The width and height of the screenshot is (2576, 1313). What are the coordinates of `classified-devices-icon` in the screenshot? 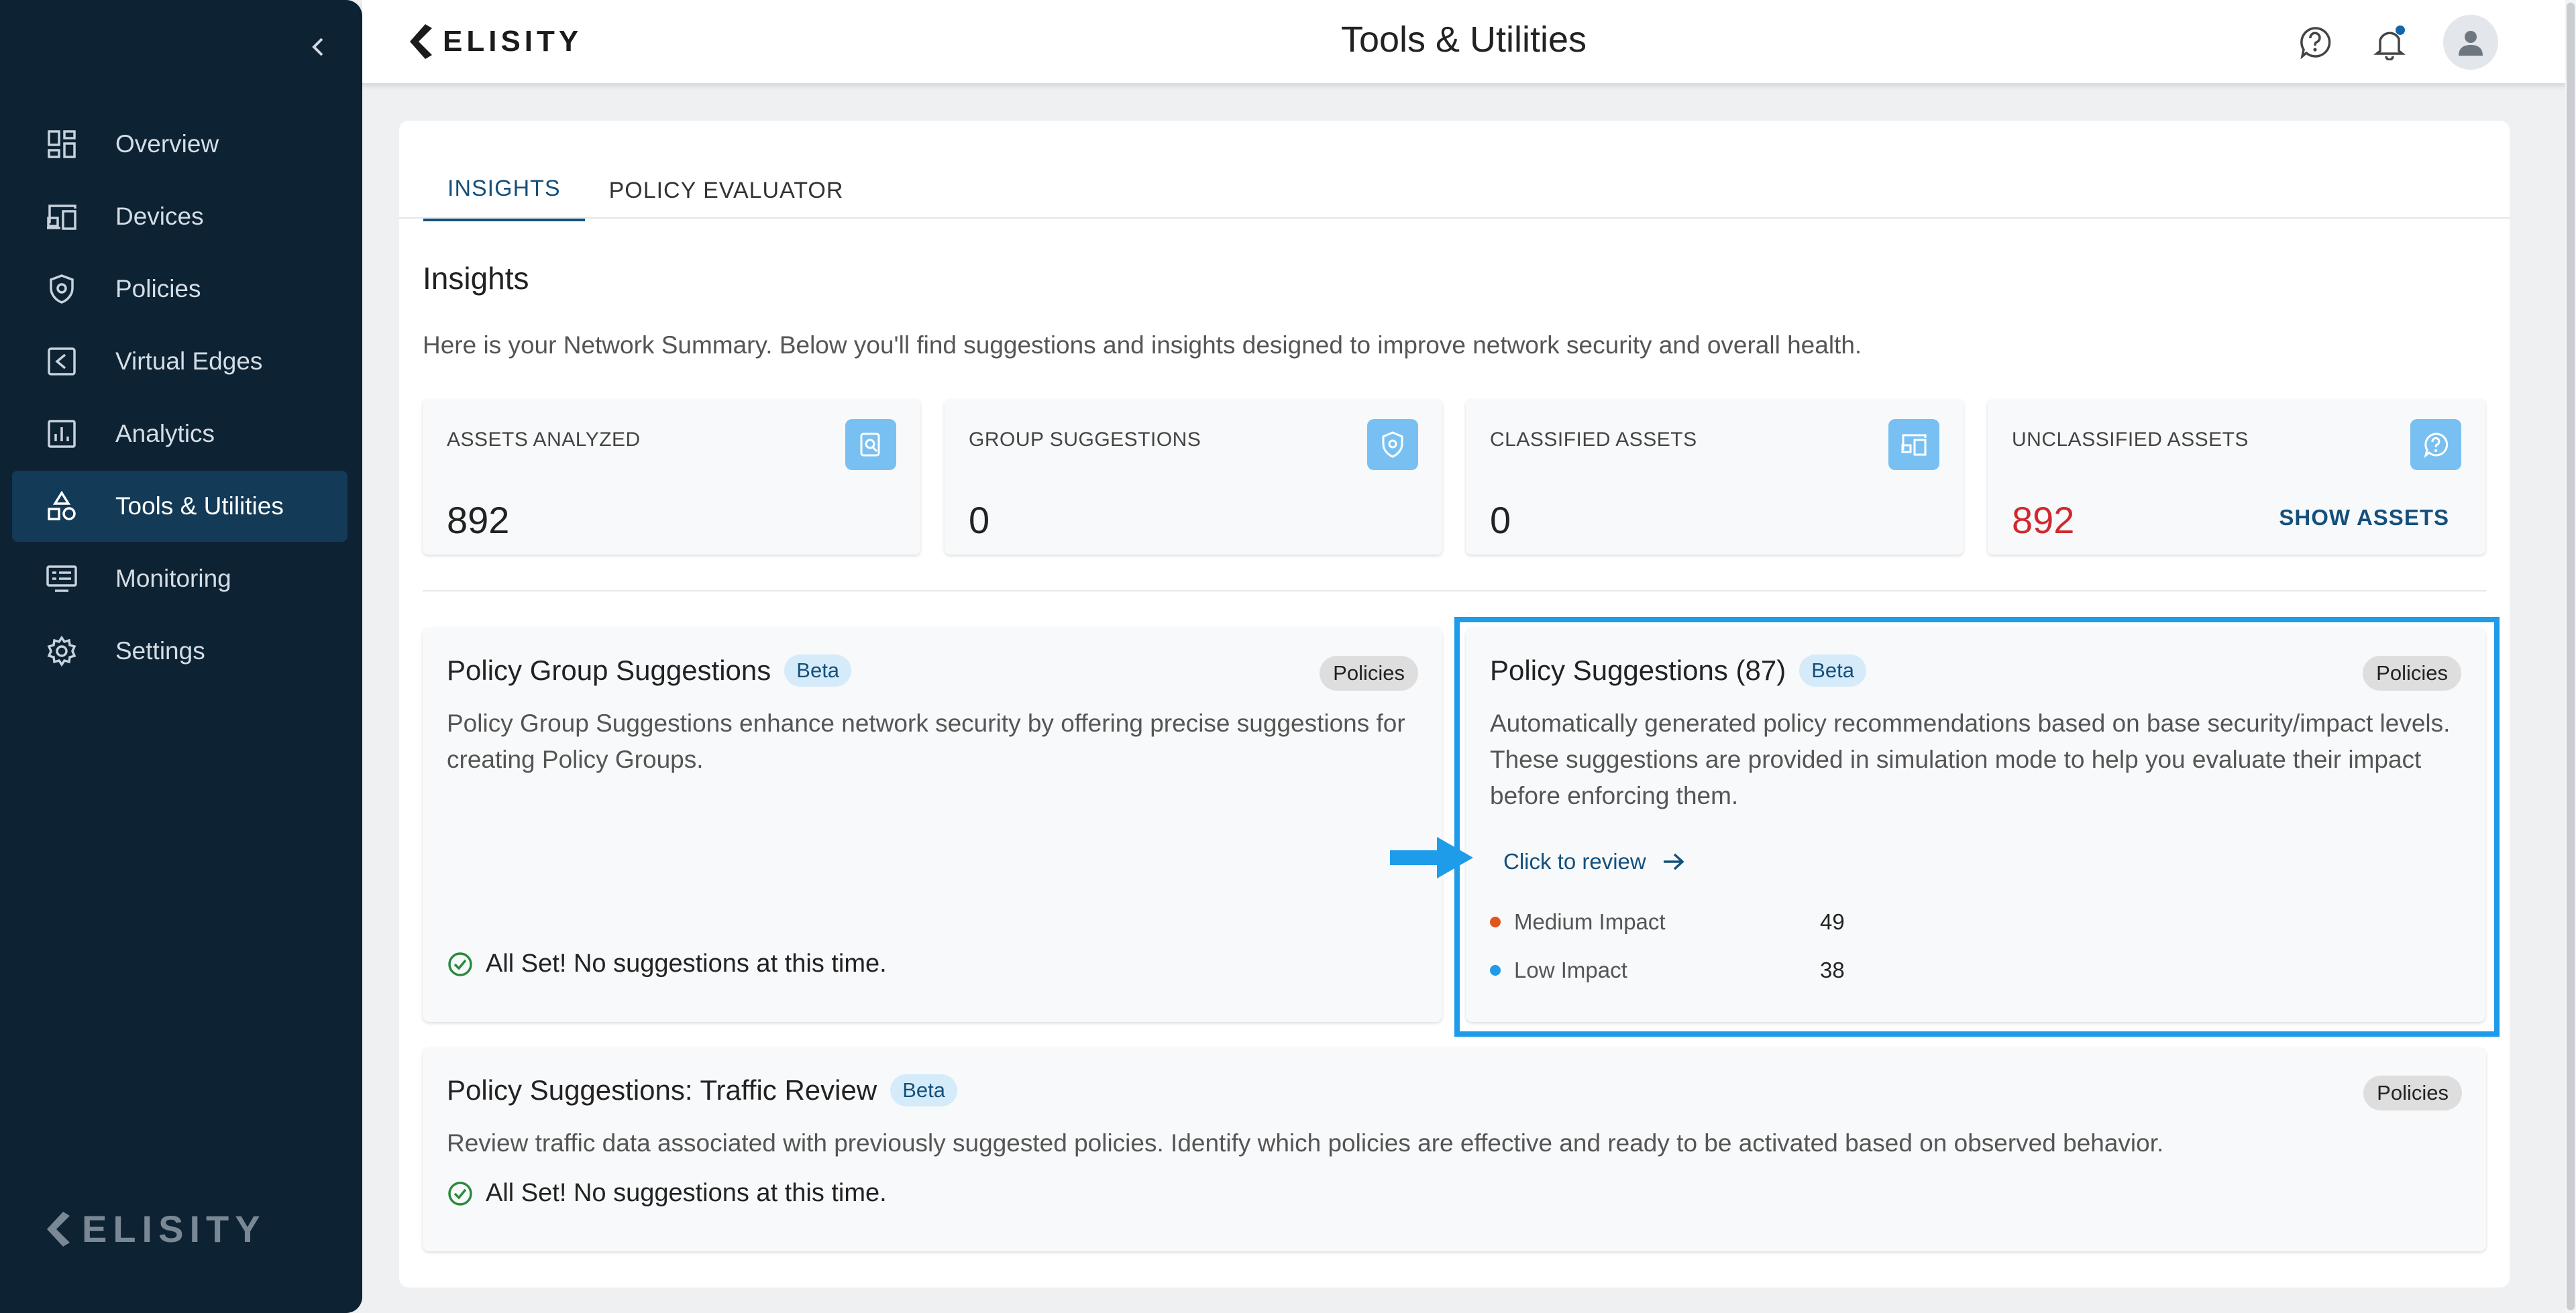 It's located at (1913, 444).